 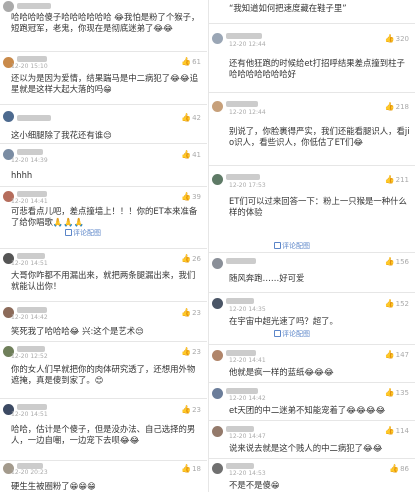 I want to click on like-button: 👍42, so click(x=191, y=118).